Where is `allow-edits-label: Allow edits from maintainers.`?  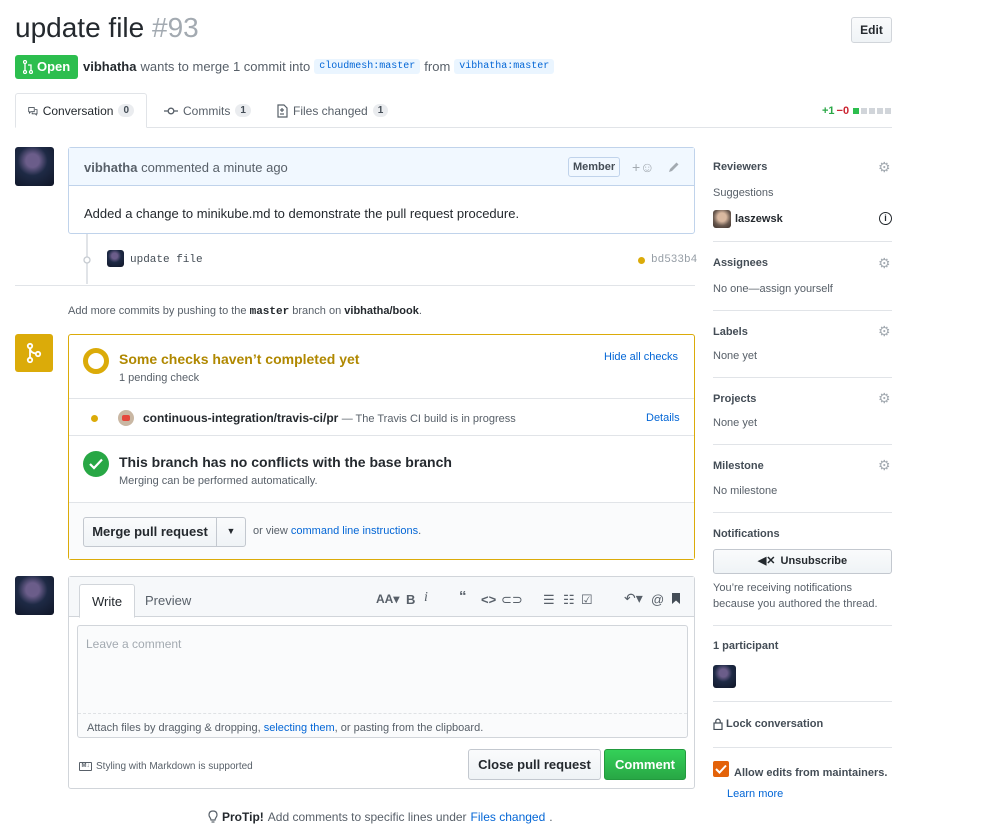
allow-edits-label: Allow edits from maintainers. is located at coordinates (810, 773).